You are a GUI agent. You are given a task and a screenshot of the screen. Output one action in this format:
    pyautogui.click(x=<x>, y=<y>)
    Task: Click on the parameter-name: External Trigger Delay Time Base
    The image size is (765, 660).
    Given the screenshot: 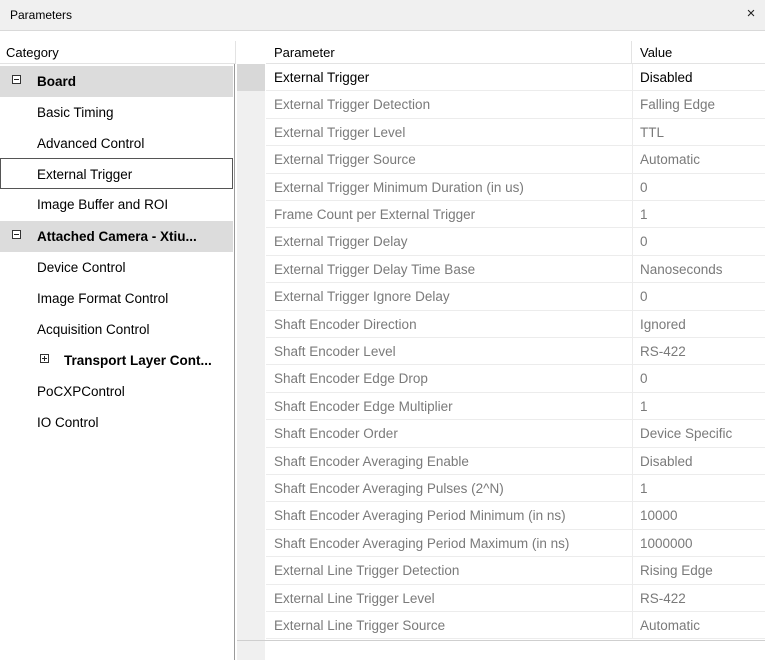 What is the action you would take?
    pyautogui.click(x=375, y=269)
    